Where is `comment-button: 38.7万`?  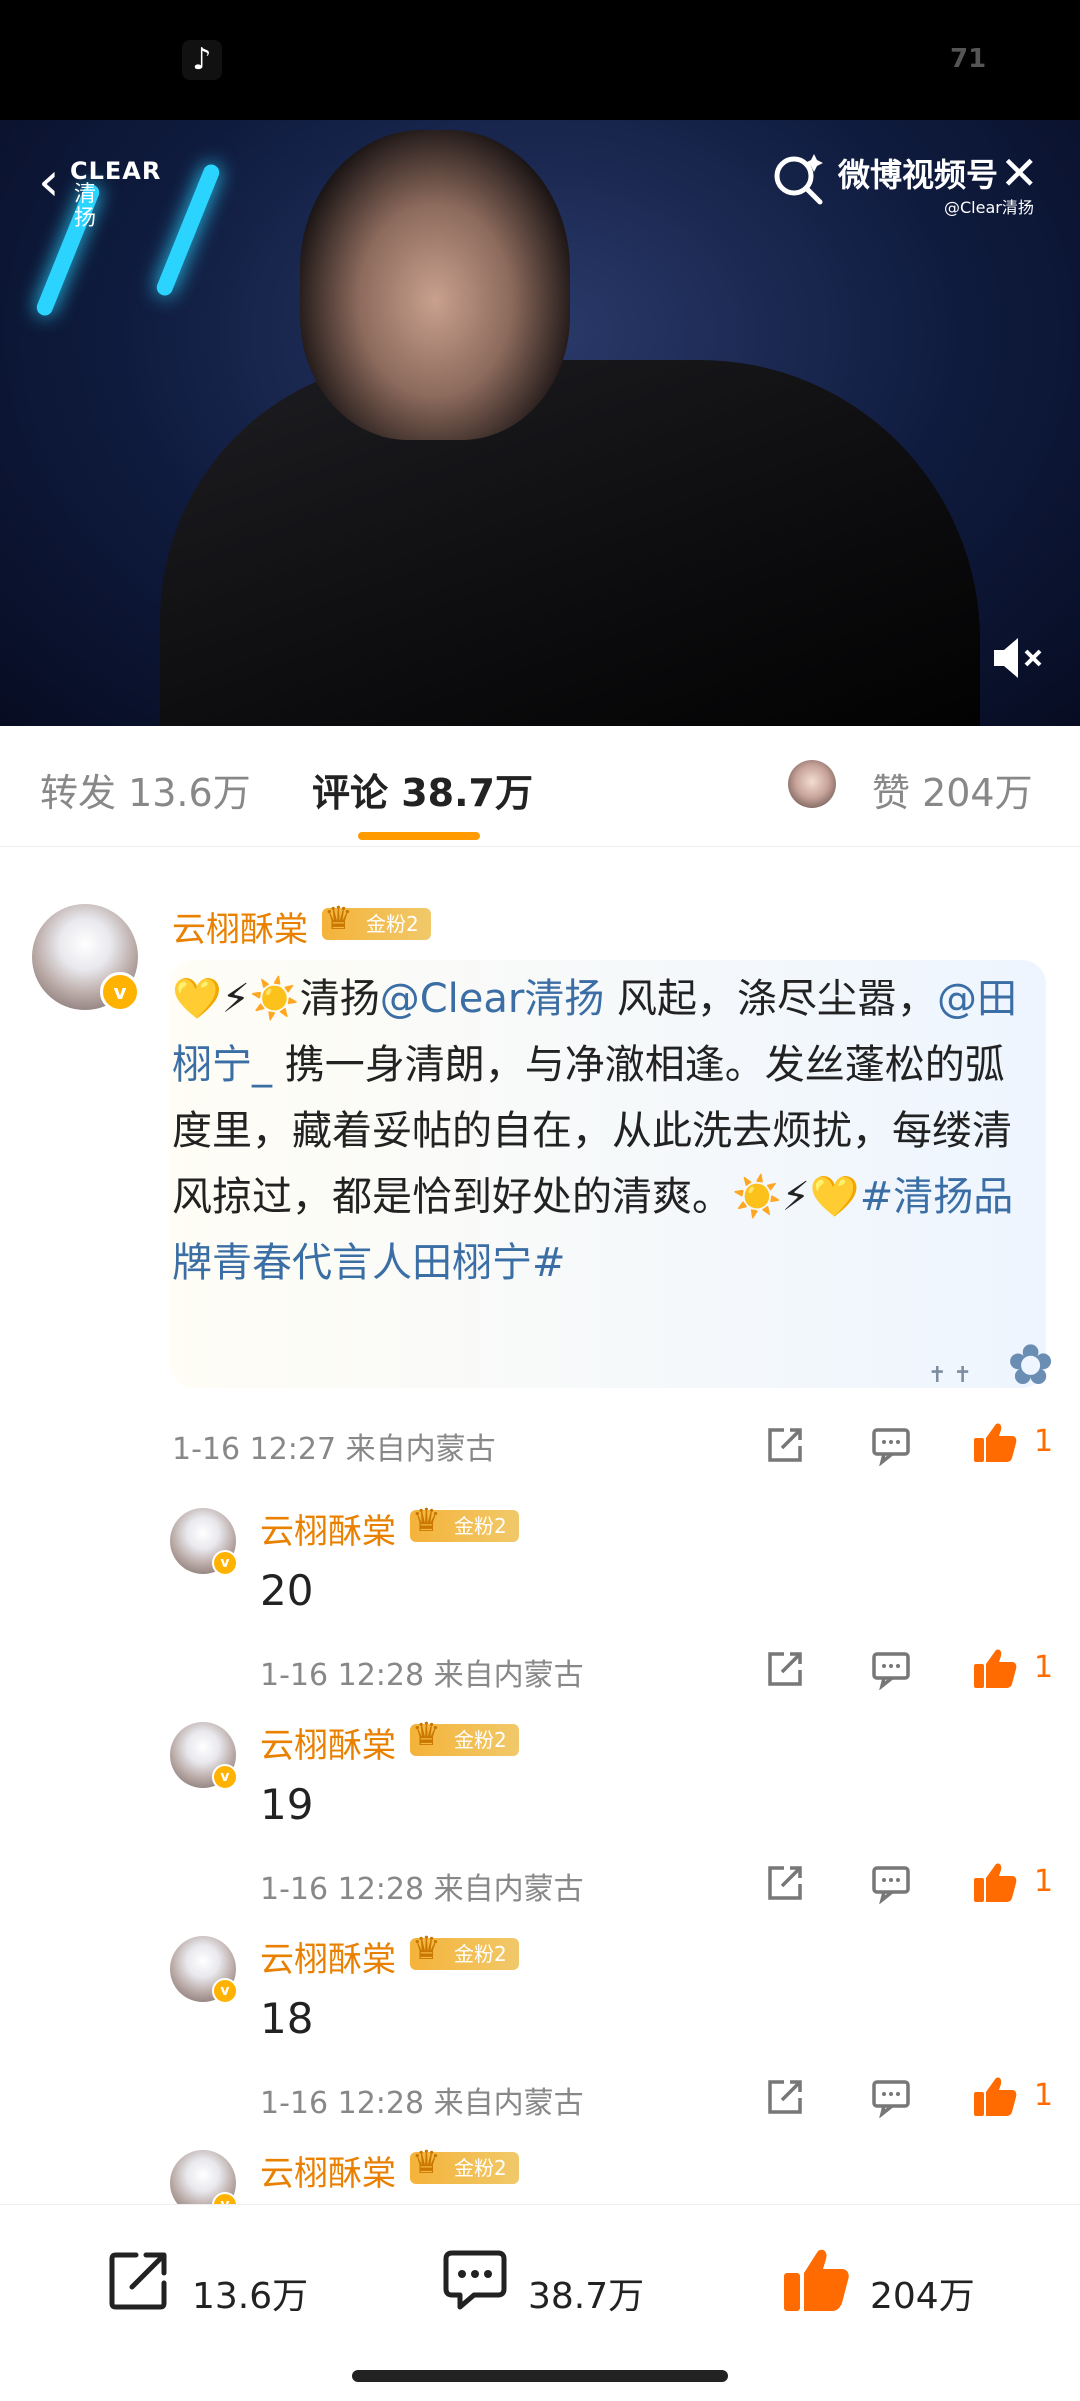
comment-button: 38.7万 is located at coordinates (550, 2285).